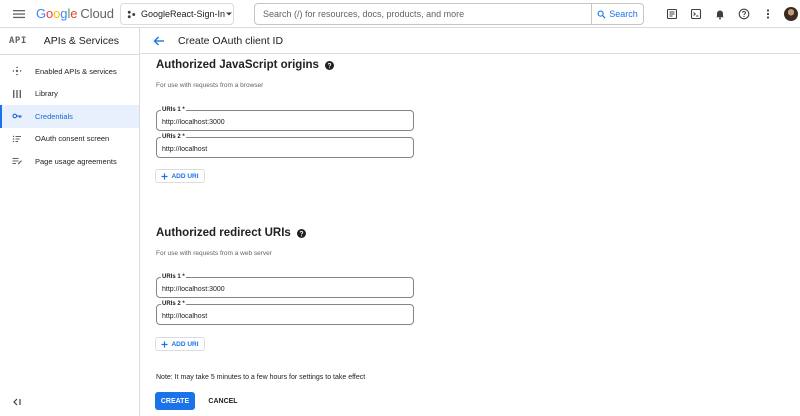 Image resolution: width=800 pixels, height=416 pixels. I want to click on origins-section-title: Authorized JavaScript origins, so click(245, 65).